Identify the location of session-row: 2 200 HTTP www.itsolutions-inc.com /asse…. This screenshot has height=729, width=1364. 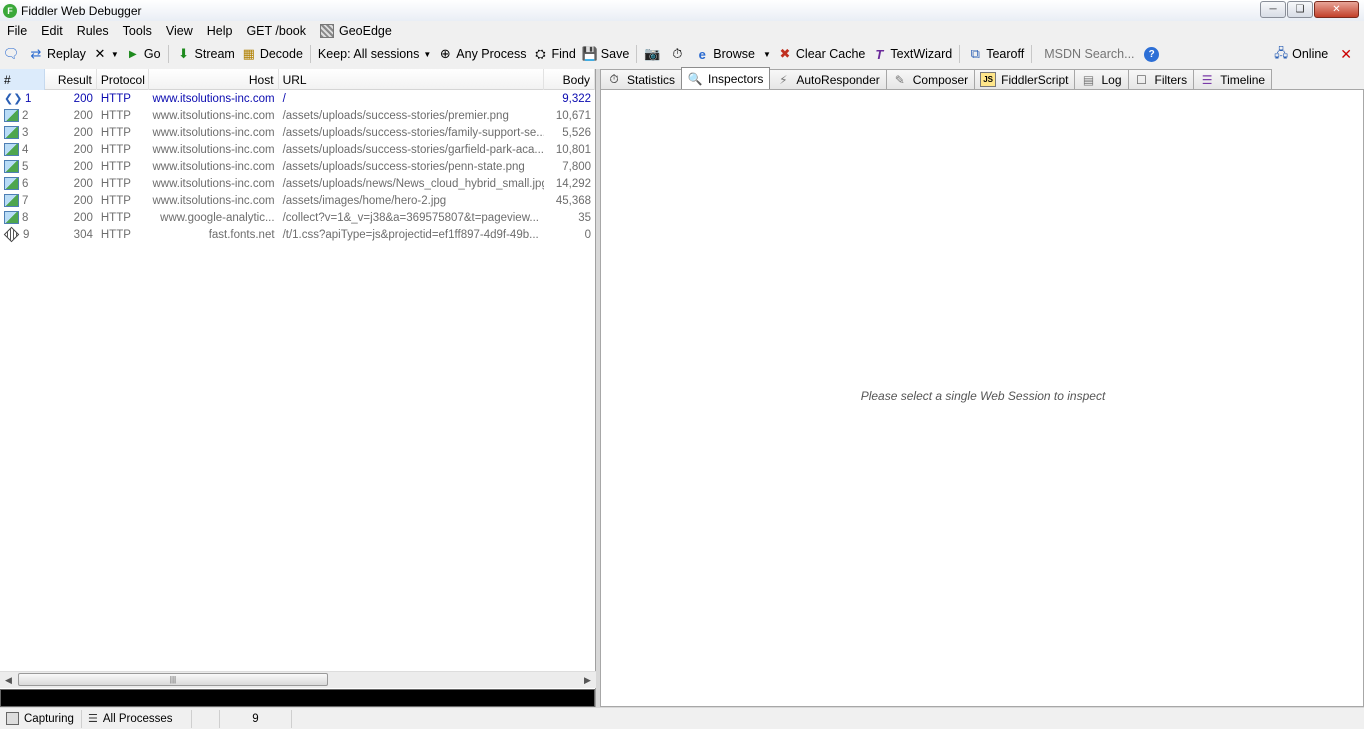
(297, 115).